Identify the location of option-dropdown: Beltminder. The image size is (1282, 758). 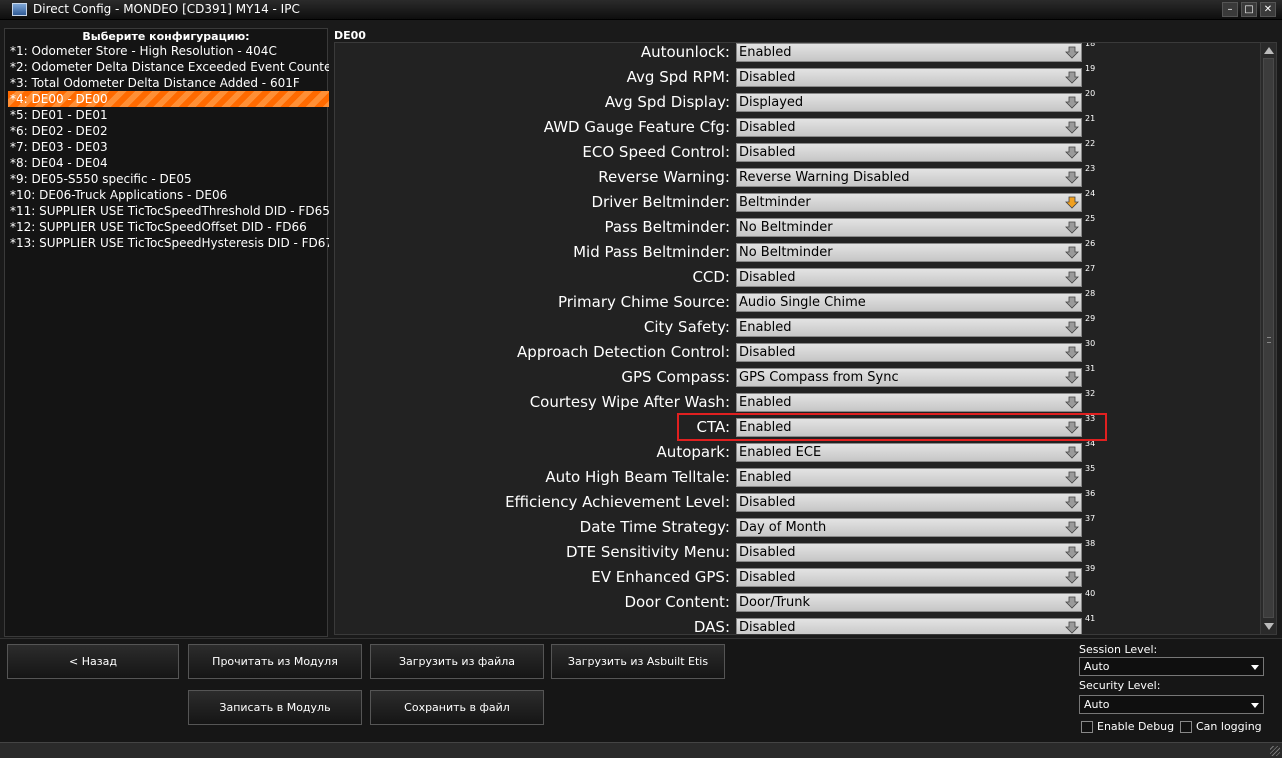
(909, 202).